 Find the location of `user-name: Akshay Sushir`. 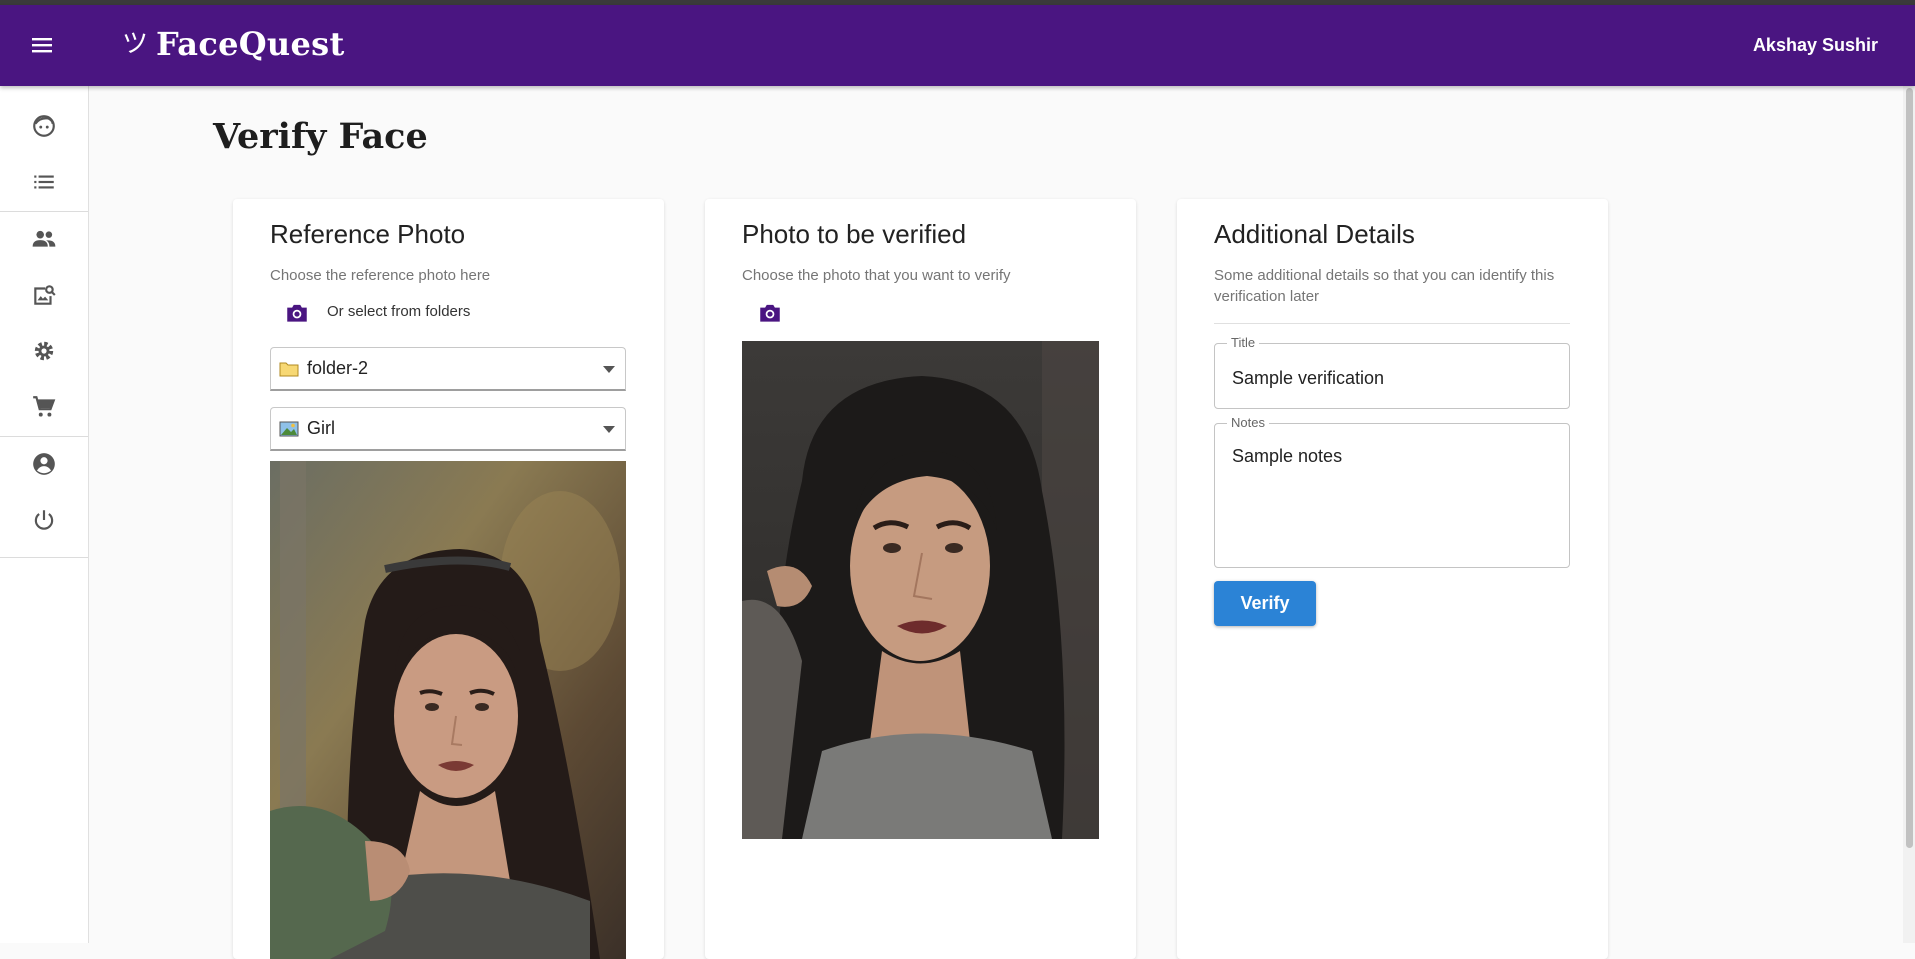

user-name: Akshay Sushir is located at coordinates (1815, 45).